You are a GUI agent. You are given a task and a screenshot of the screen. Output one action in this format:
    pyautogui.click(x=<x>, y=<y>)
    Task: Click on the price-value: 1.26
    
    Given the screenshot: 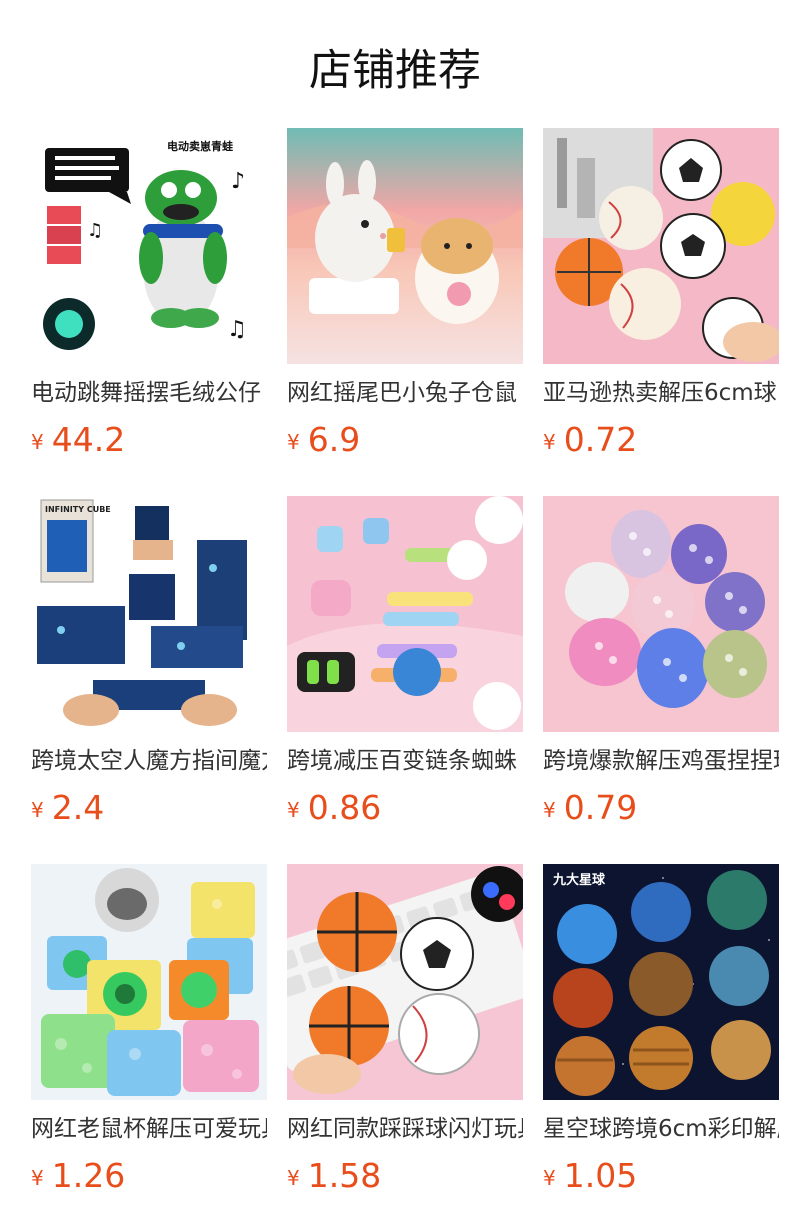 What is the action you would take?
    pyautogui.click(x=88, y=1175)
    